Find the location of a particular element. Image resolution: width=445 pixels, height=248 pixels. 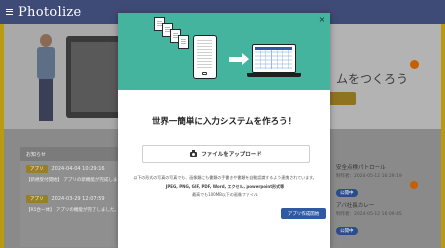

upload-button-label: ファイルをアップロード is located at coordinates (231, 155).